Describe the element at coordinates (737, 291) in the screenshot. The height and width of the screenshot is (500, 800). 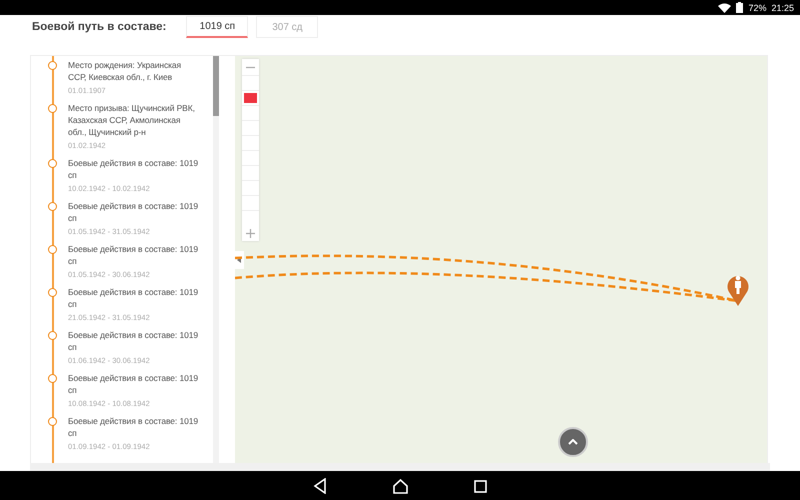
I see `soldier-pin-icon` at that location.